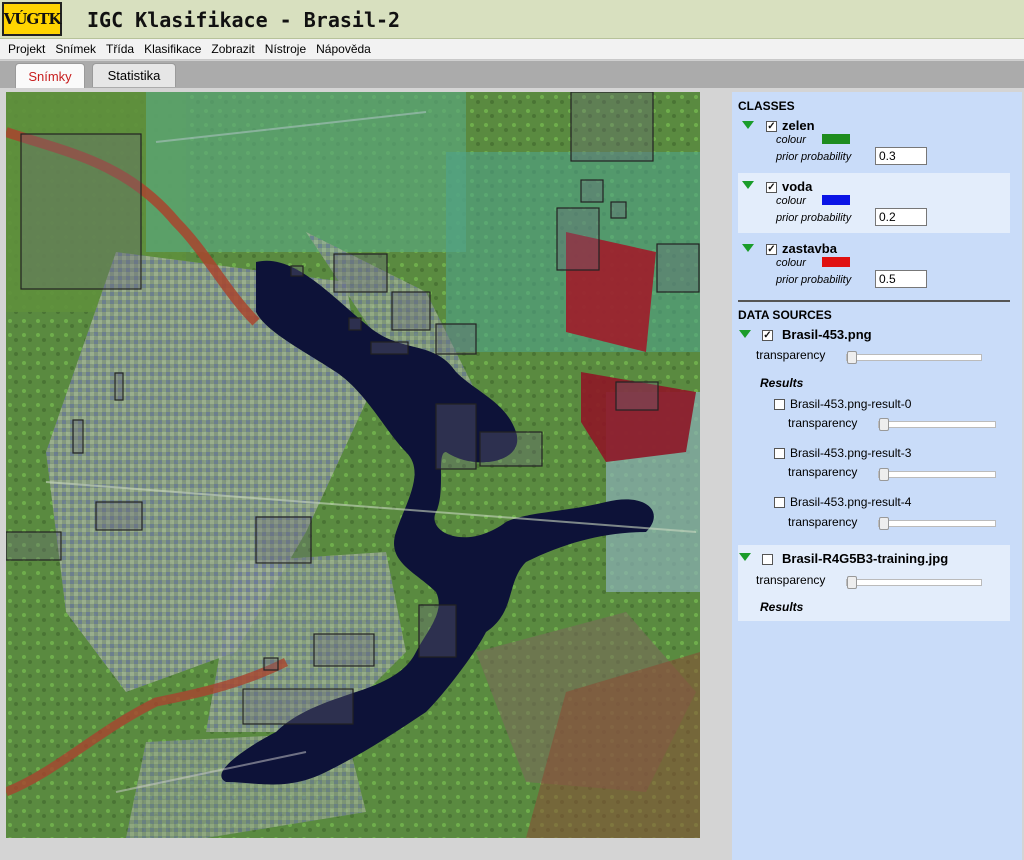 This screenshot has height=860, width=1024. I want to click on menu-klasifikace: Klasifikace, so click(172, 49).